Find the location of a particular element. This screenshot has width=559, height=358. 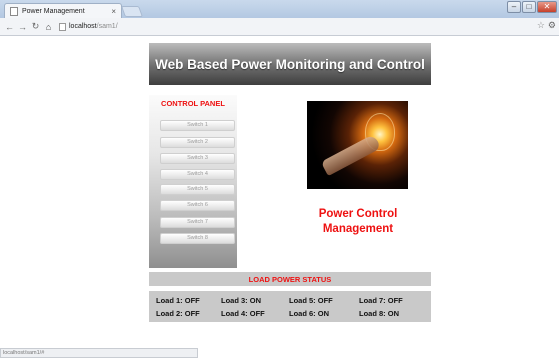

switch-1-button: Switch 1 is located at coordinates (197, 125).